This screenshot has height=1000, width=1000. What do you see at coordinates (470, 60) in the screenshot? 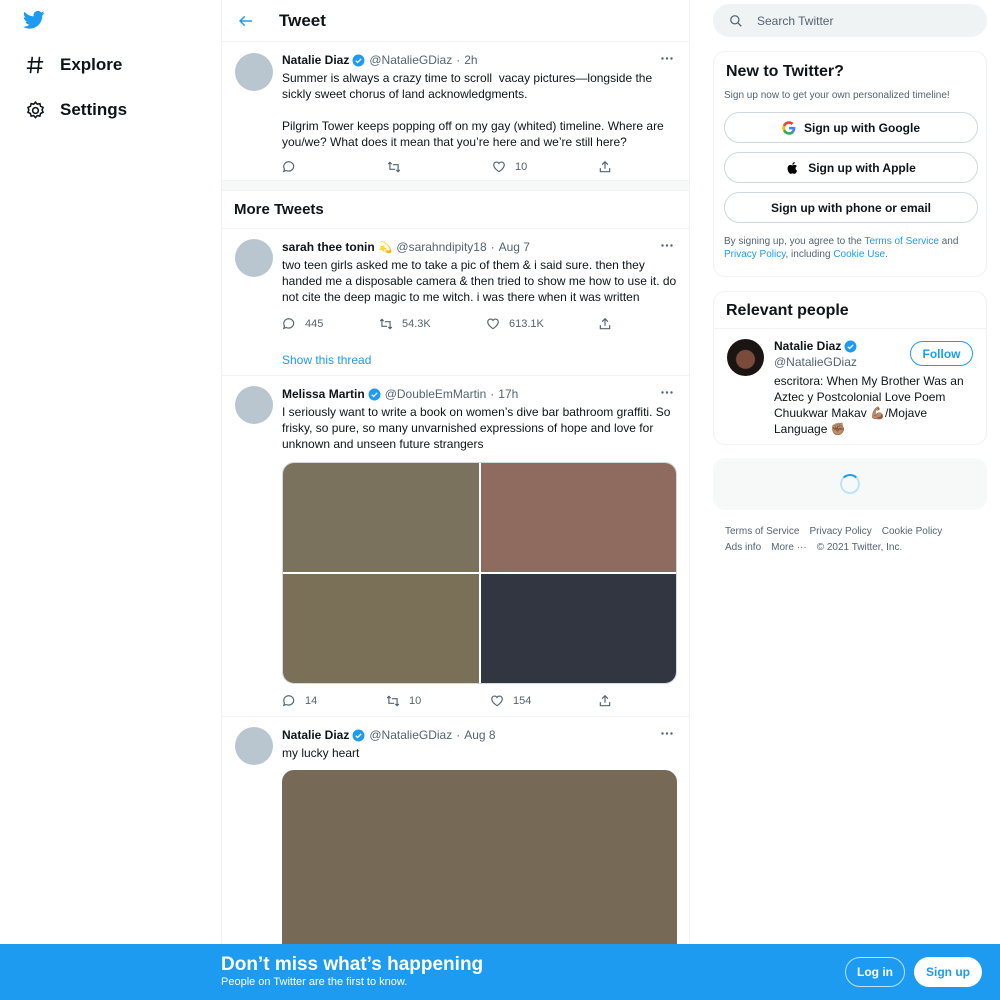
I see `tweet-time: 2h` at bounding box center [470, 60].